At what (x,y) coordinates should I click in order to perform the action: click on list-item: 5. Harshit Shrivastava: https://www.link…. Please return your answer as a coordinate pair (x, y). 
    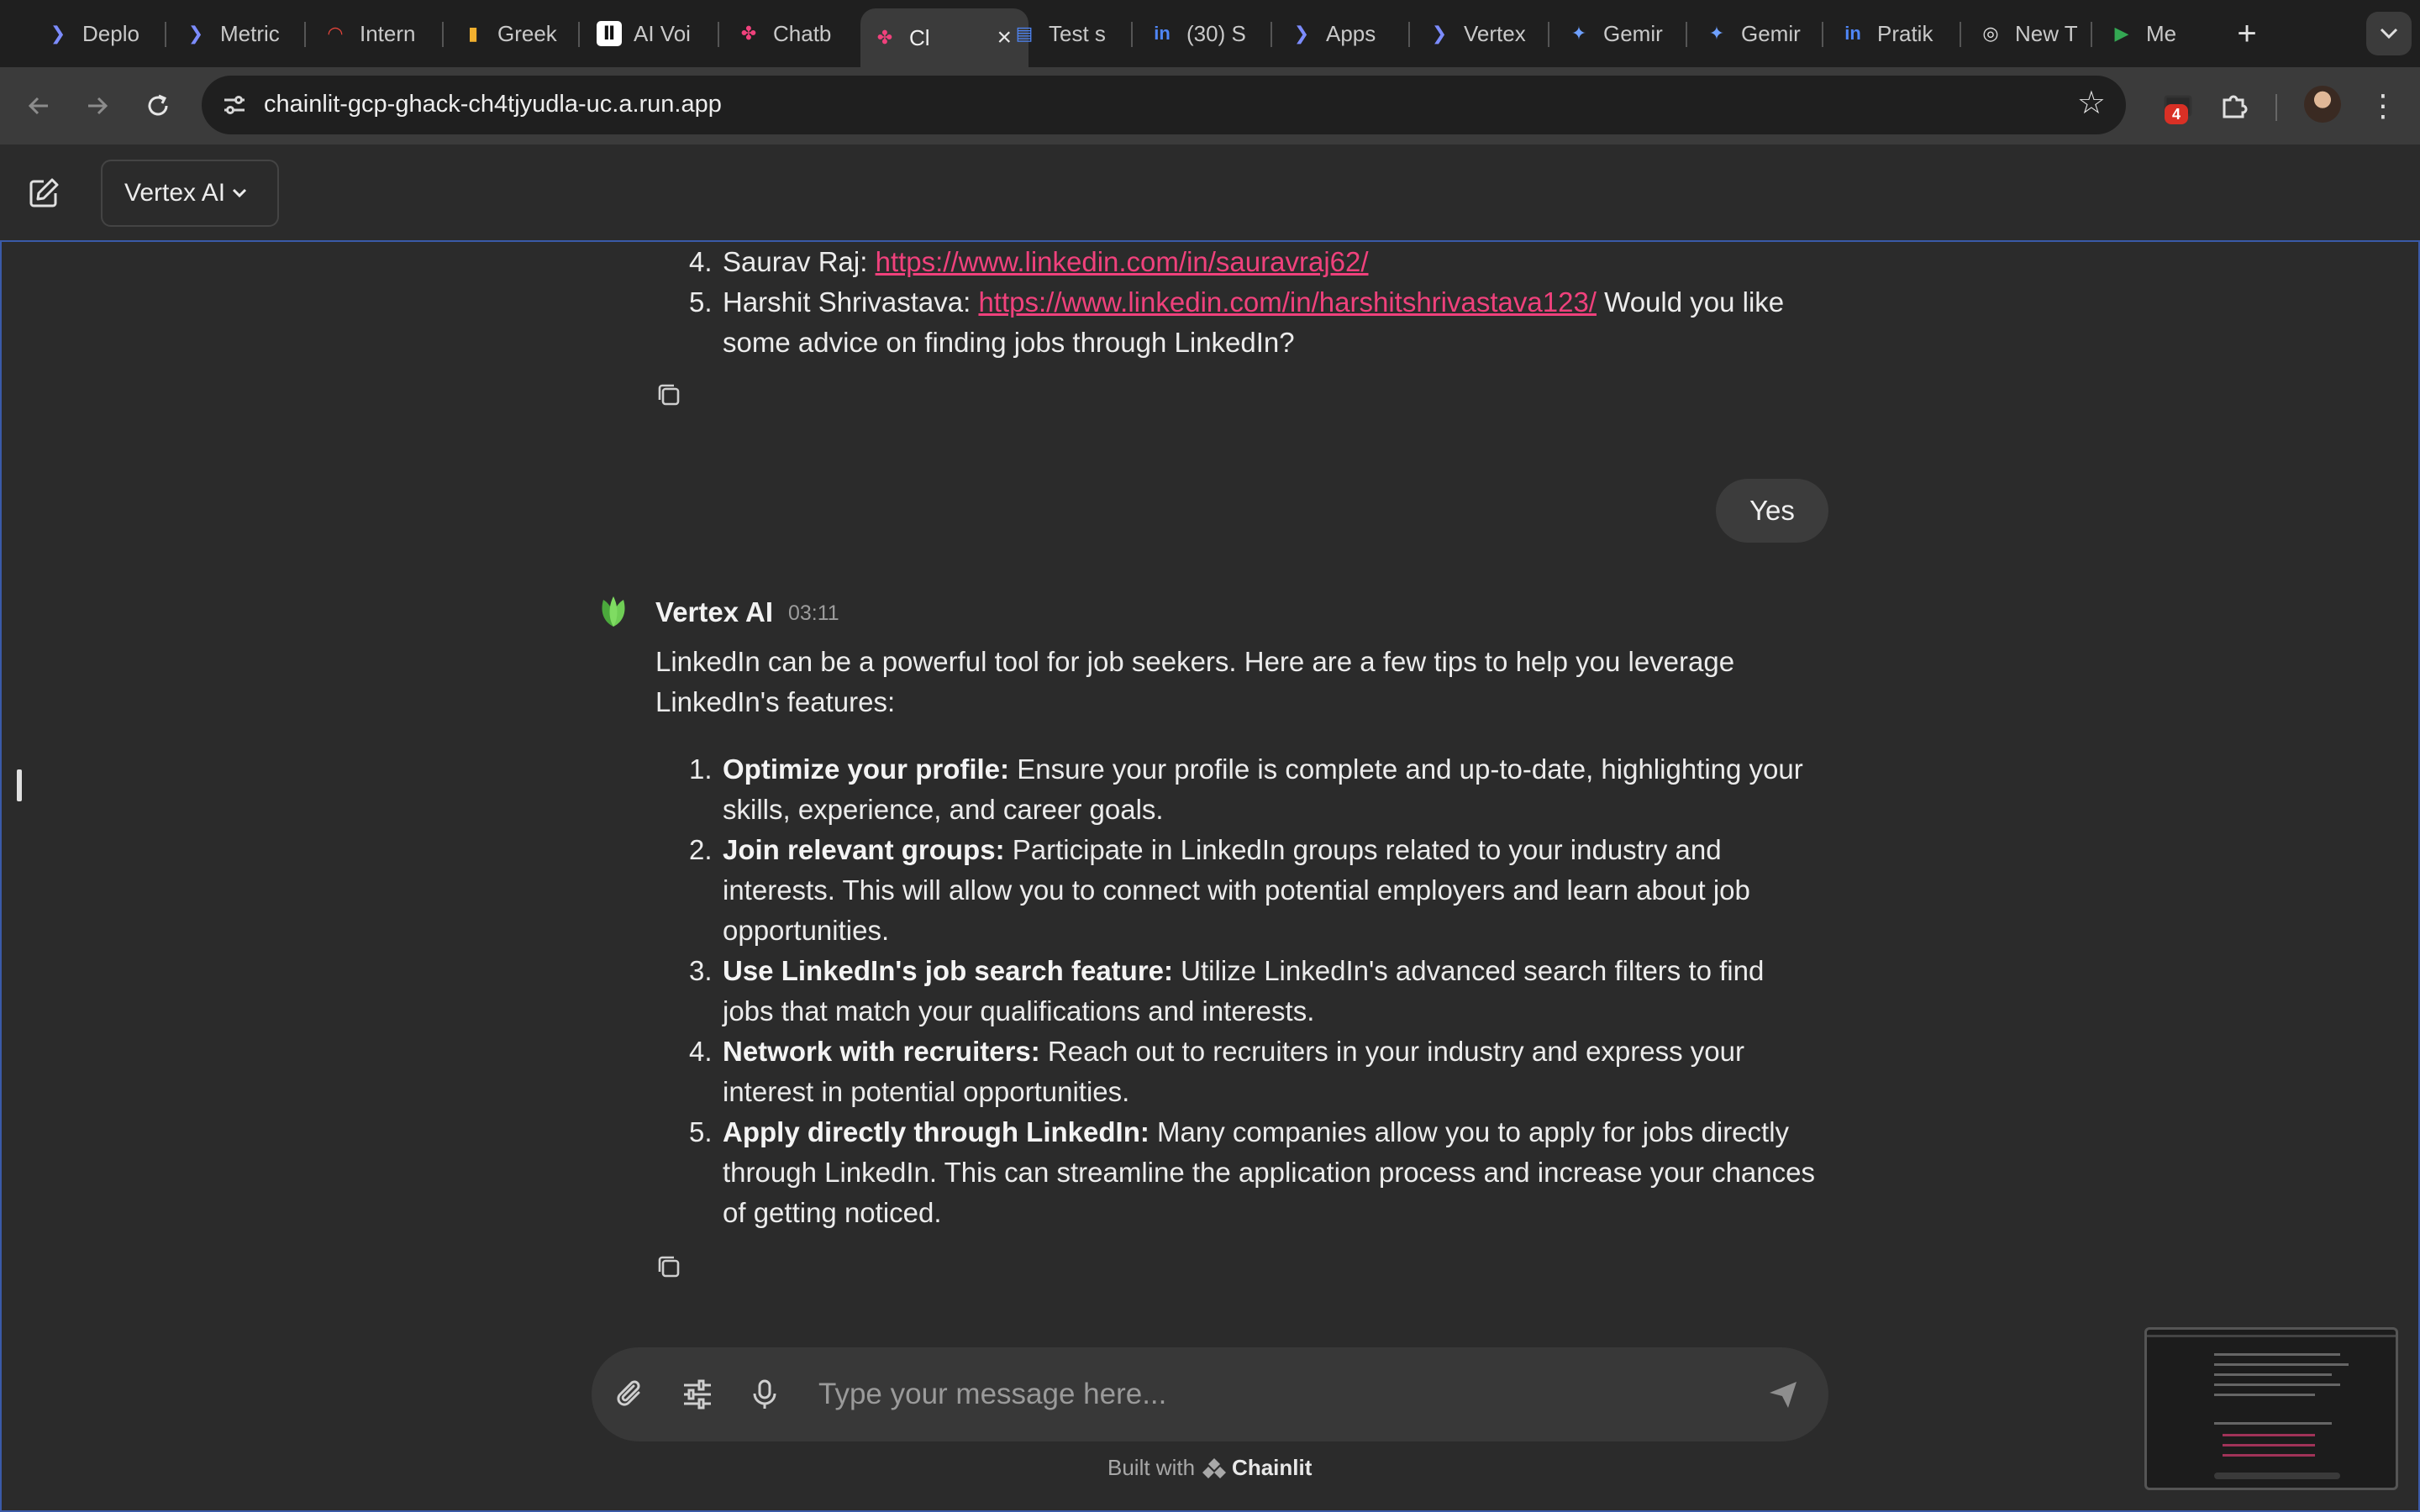
    Looking at the image, I should click on (1237, 322).